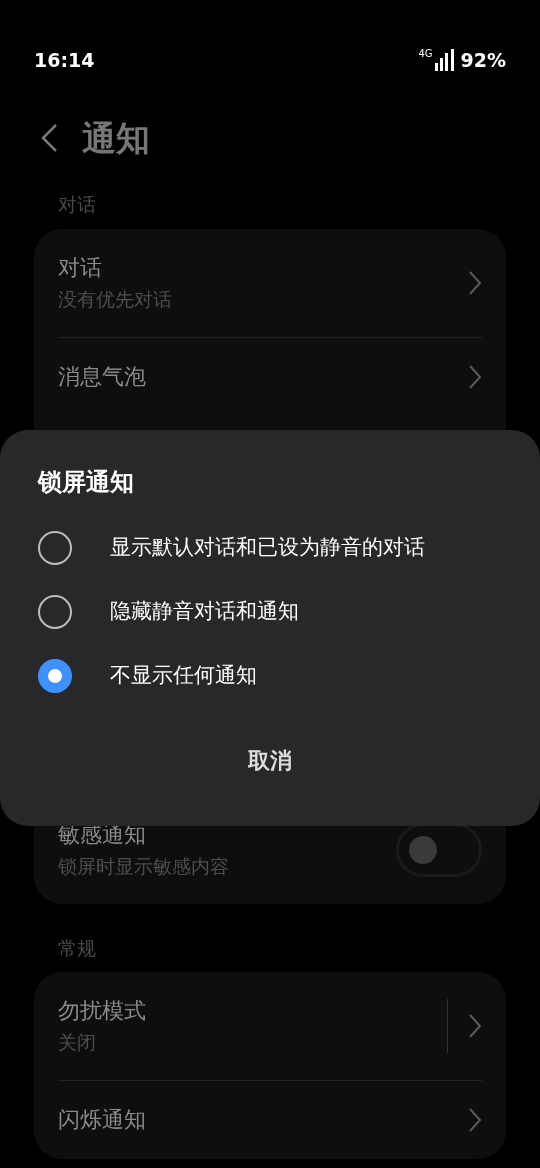  Describe the element at coordinates (116, 138) in the screenshot. I see `page-title: 通知` at that location.